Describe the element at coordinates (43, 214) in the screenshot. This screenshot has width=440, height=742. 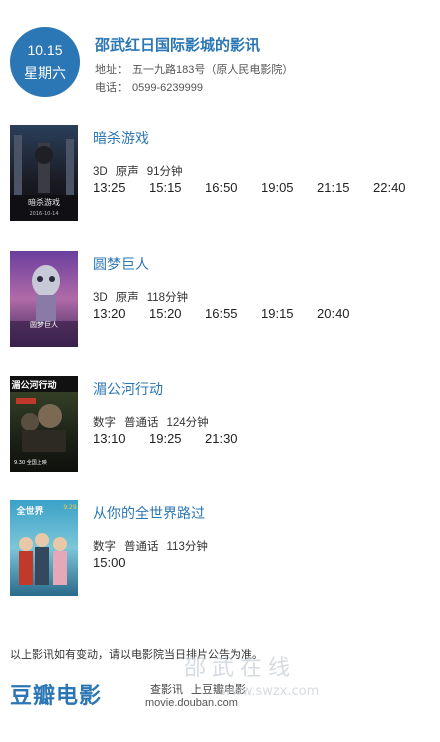
I see `poster-date: 2016-10-14` at that location.